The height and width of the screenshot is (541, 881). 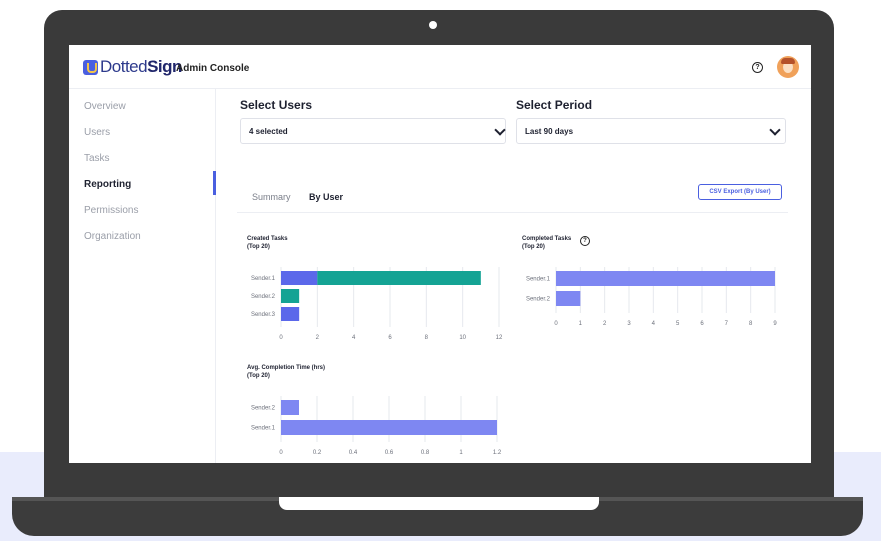 What do you see at coordinates (775, 324) in the screenshot?
I see `tick-label: 9` at bounding box center [775, 324].